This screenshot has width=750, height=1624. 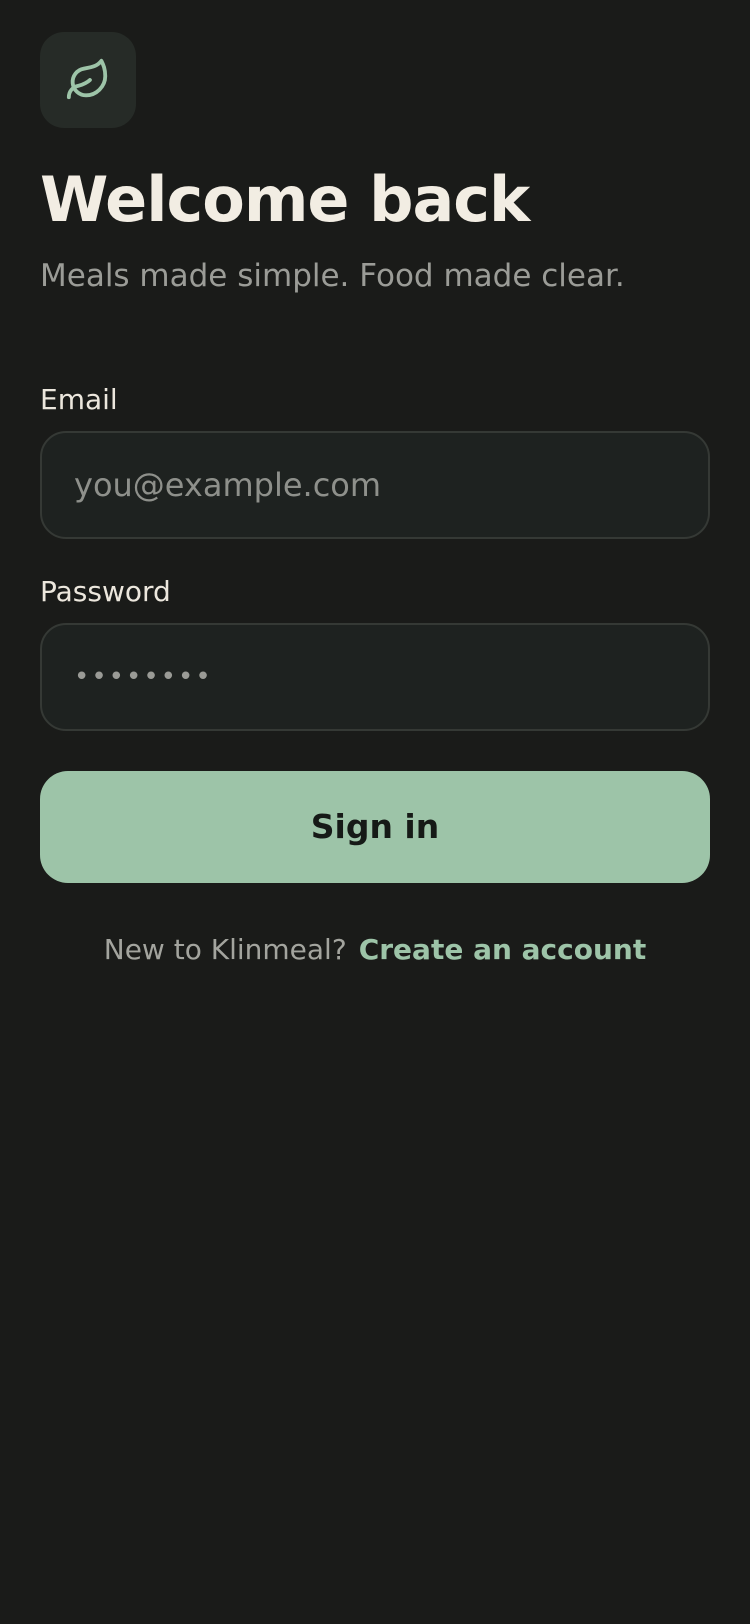 I want to click on password-label: Password, so click(x=105, y=591).